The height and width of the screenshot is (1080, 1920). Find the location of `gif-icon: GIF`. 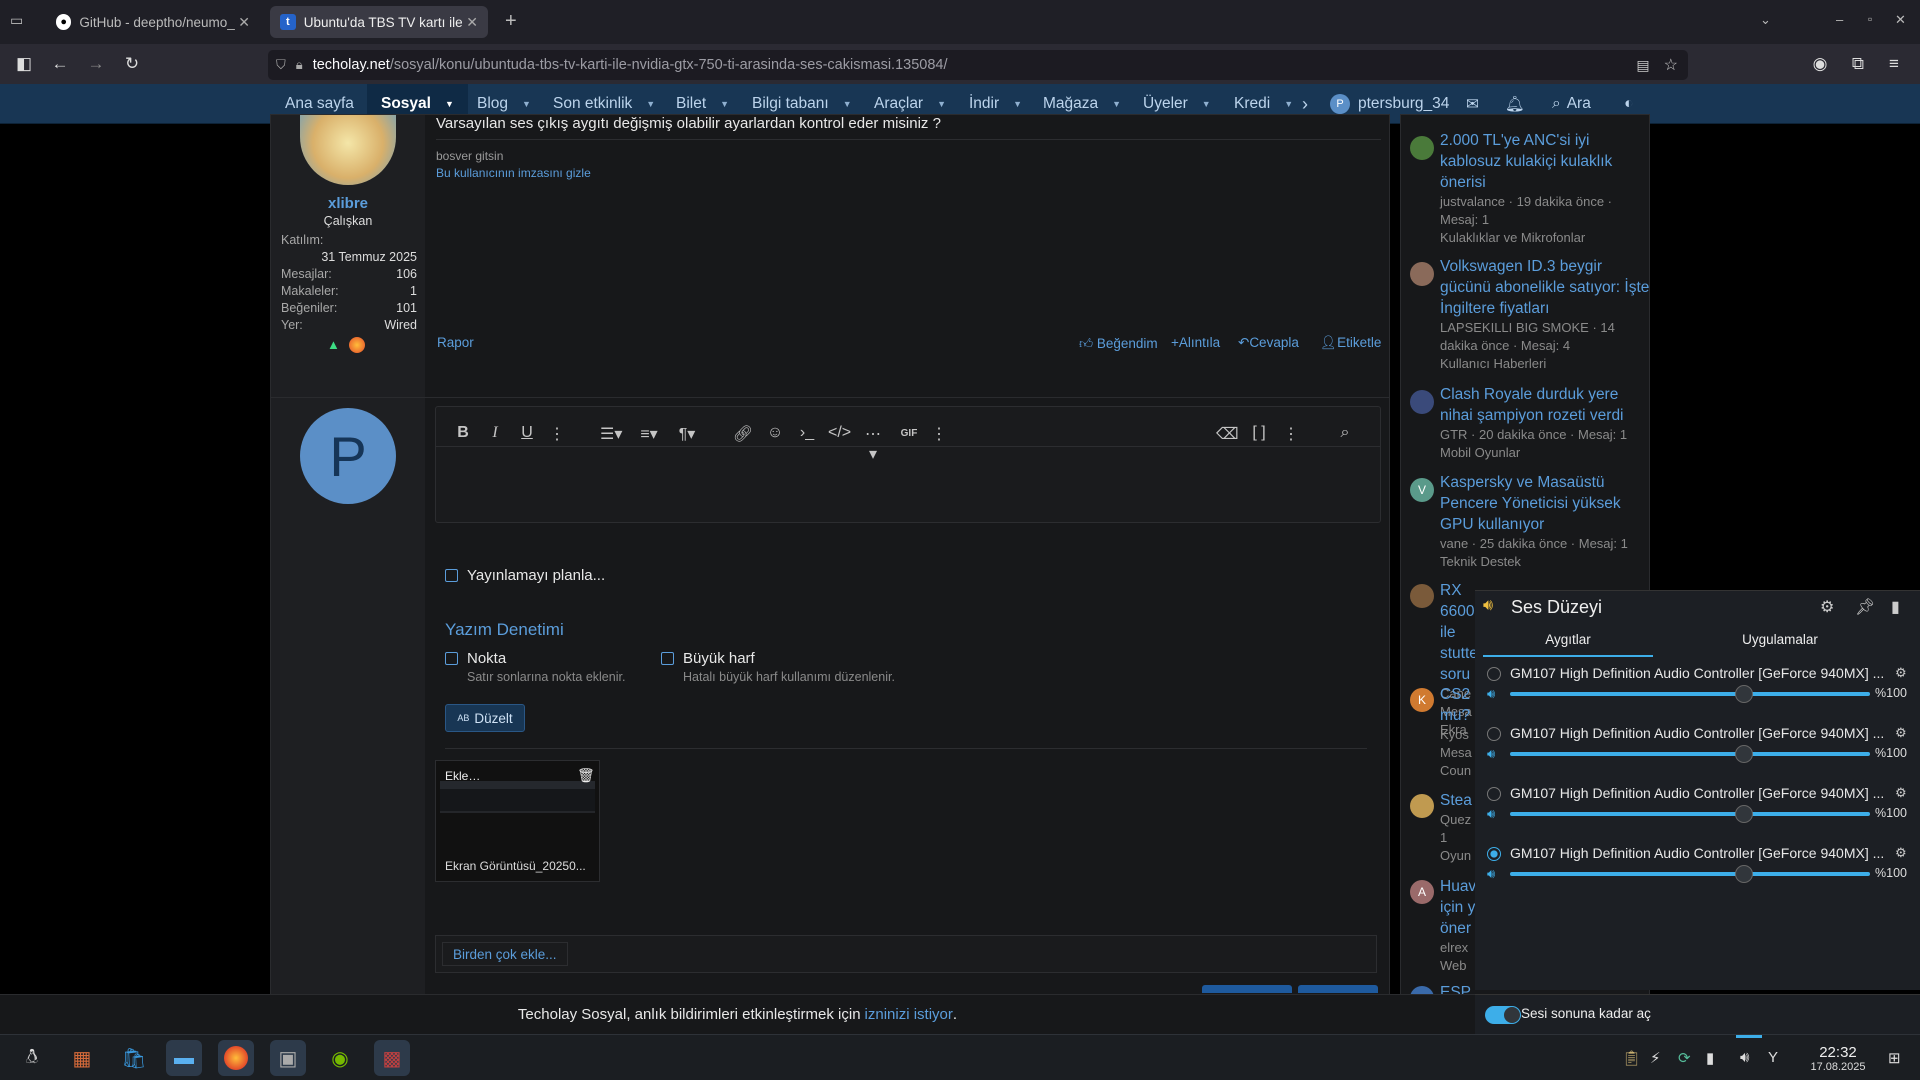

gif-icon: GIF is located at coordinates (909, 433).